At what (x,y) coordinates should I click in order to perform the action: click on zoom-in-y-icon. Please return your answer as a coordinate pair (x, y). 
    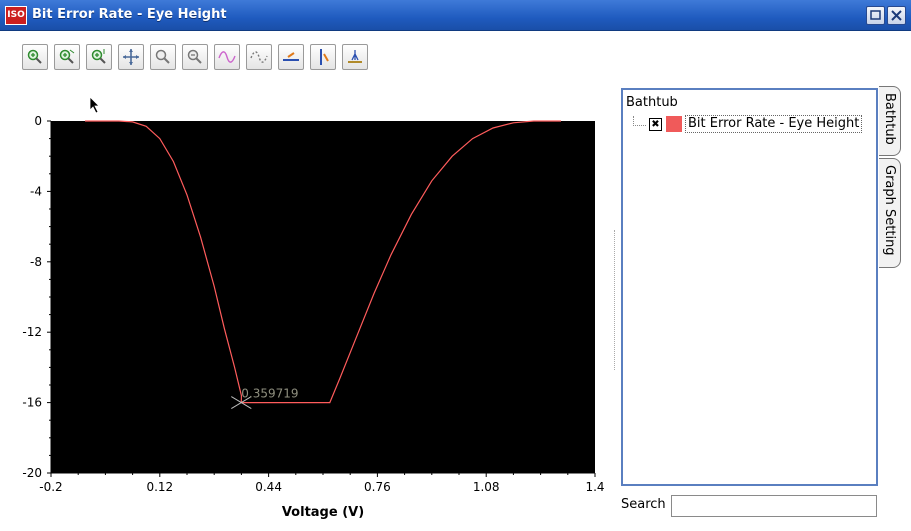
    Looking at the image, I should click on (98, 56).